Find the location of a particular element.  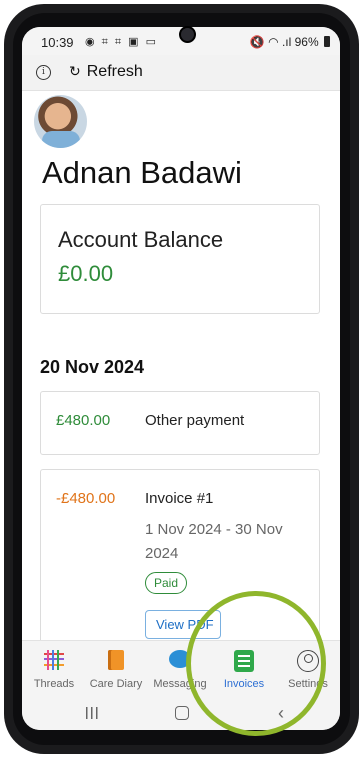

tab-messaging: Messaging is located at coordinates (180, 669).